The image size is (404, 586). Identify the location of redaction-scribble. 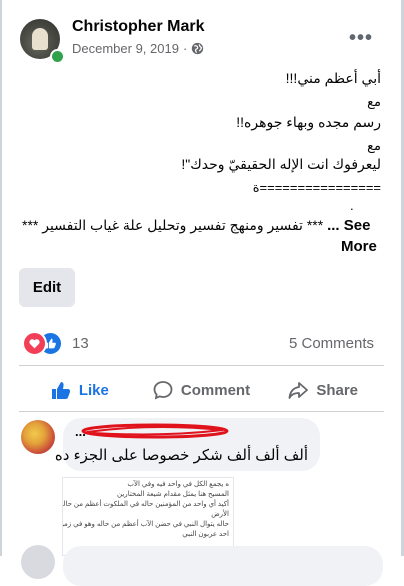
(155, 431).